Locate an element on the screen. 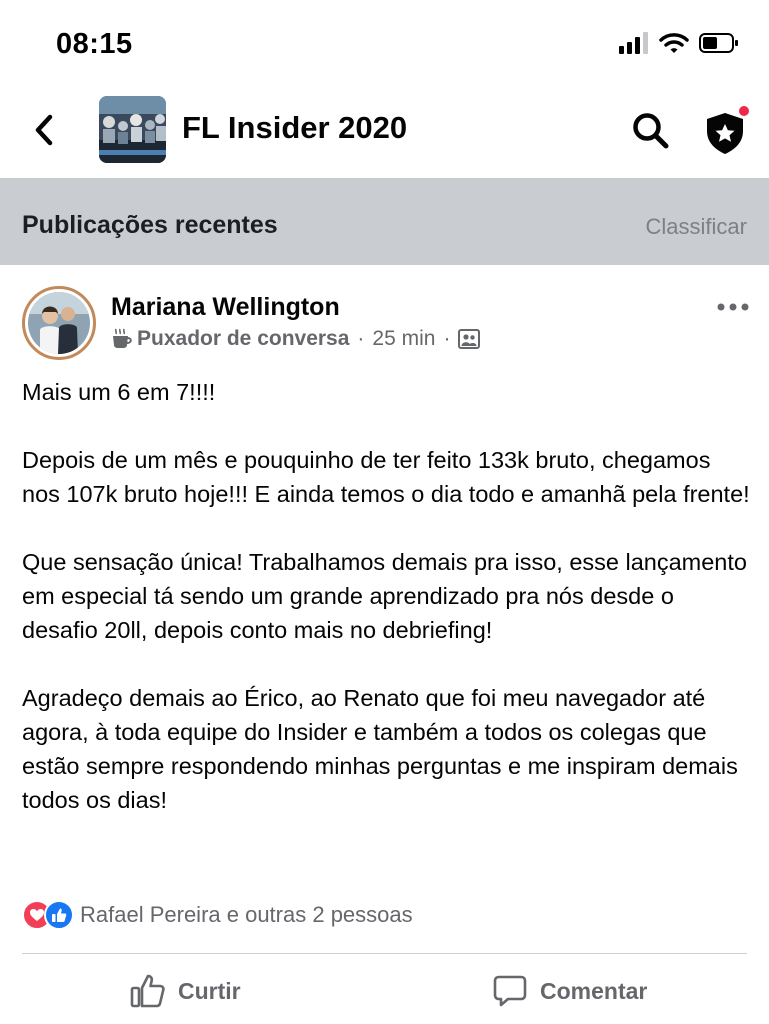  group-cover-thumbnail is located at coordinates (132, 129).